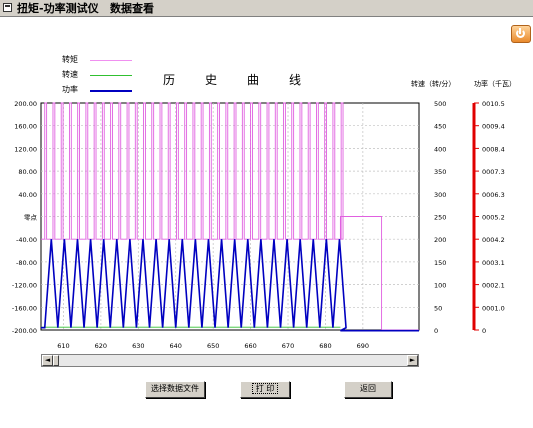  What do you see at coordinates (493, 263) in the screenshot?
I see `power-tick-label: 0003.1` at bounding box center [493, 263].